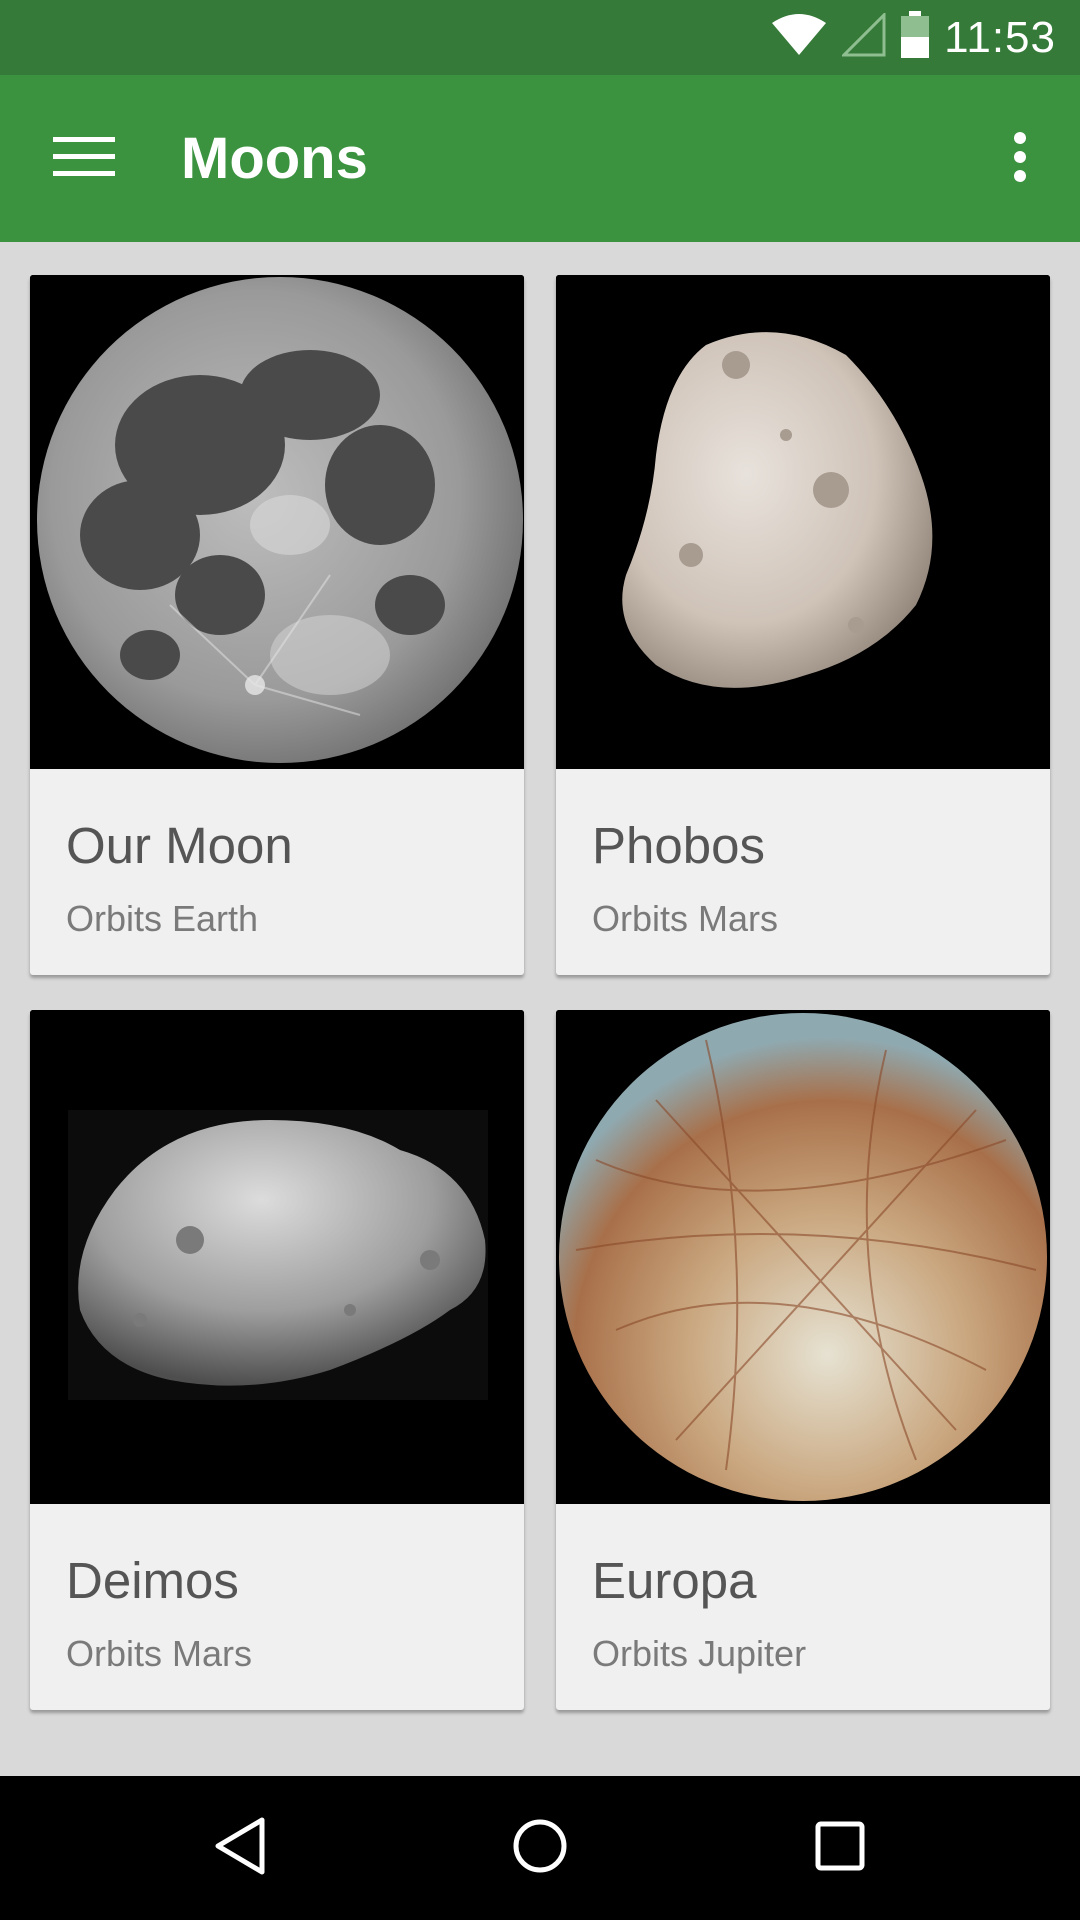 This screenshot has height=1920, width=1080. What do you see at coordinates (152, 1580) in the screenshot?
I see `card-title: Deimos` at bounding box center [152, 1580].